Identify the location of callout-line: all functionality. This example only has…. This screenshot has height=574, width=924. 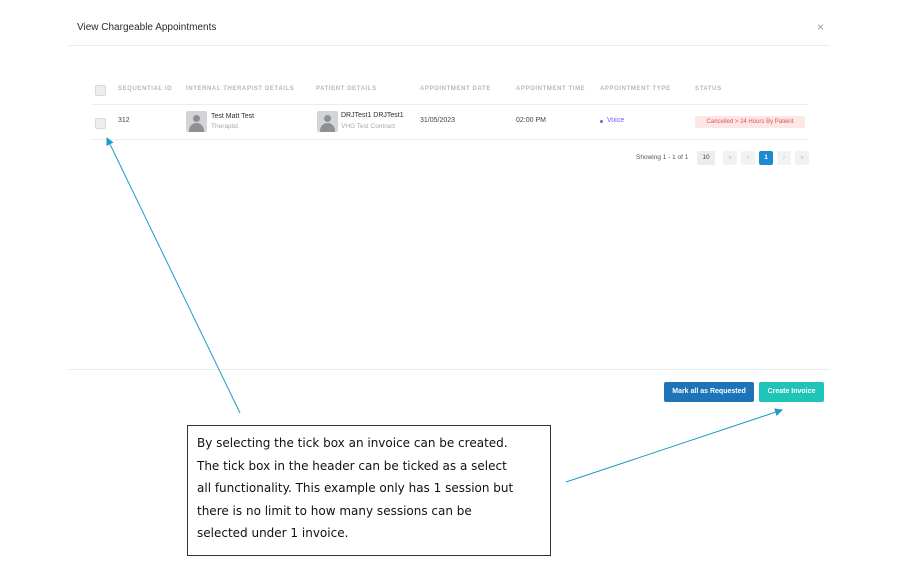
(355, 488).